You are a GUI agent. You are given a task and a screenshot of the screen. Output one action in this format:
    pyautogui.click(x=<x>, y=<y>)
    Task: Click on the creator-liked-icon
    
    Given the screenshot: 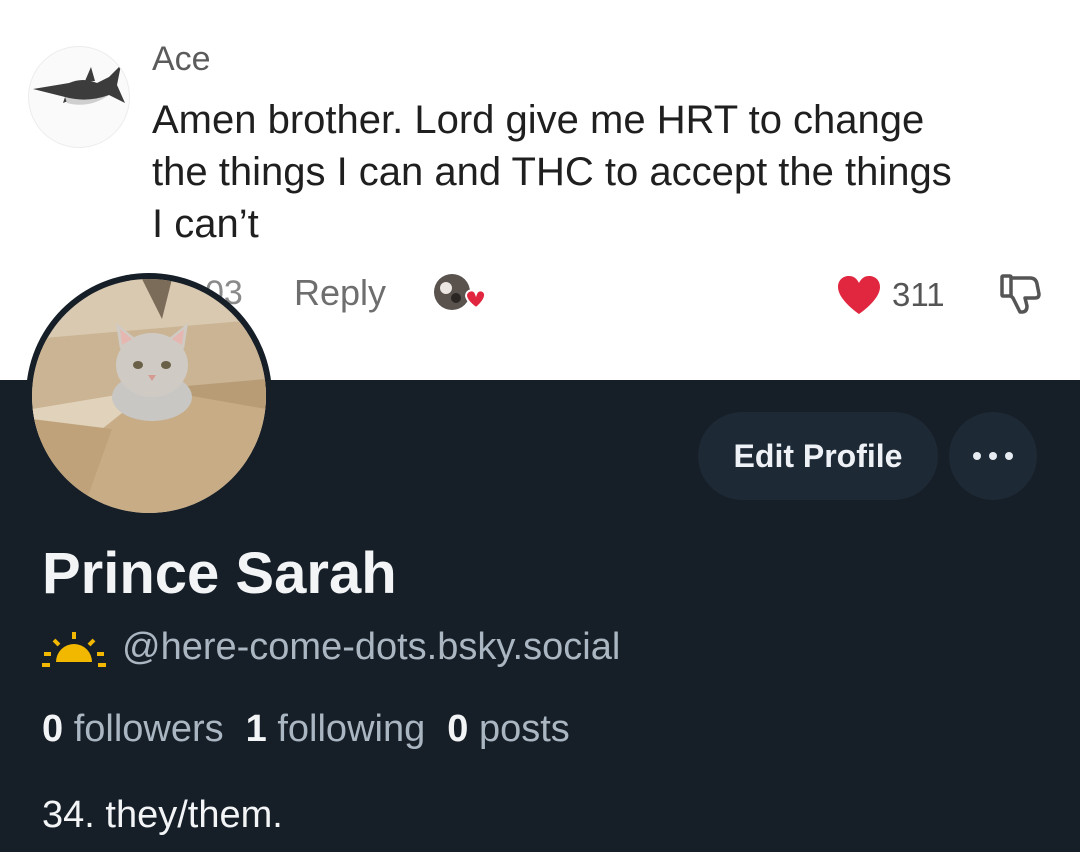 What is the action you would take?
    pyautogui.click(x=459, y=293)
    